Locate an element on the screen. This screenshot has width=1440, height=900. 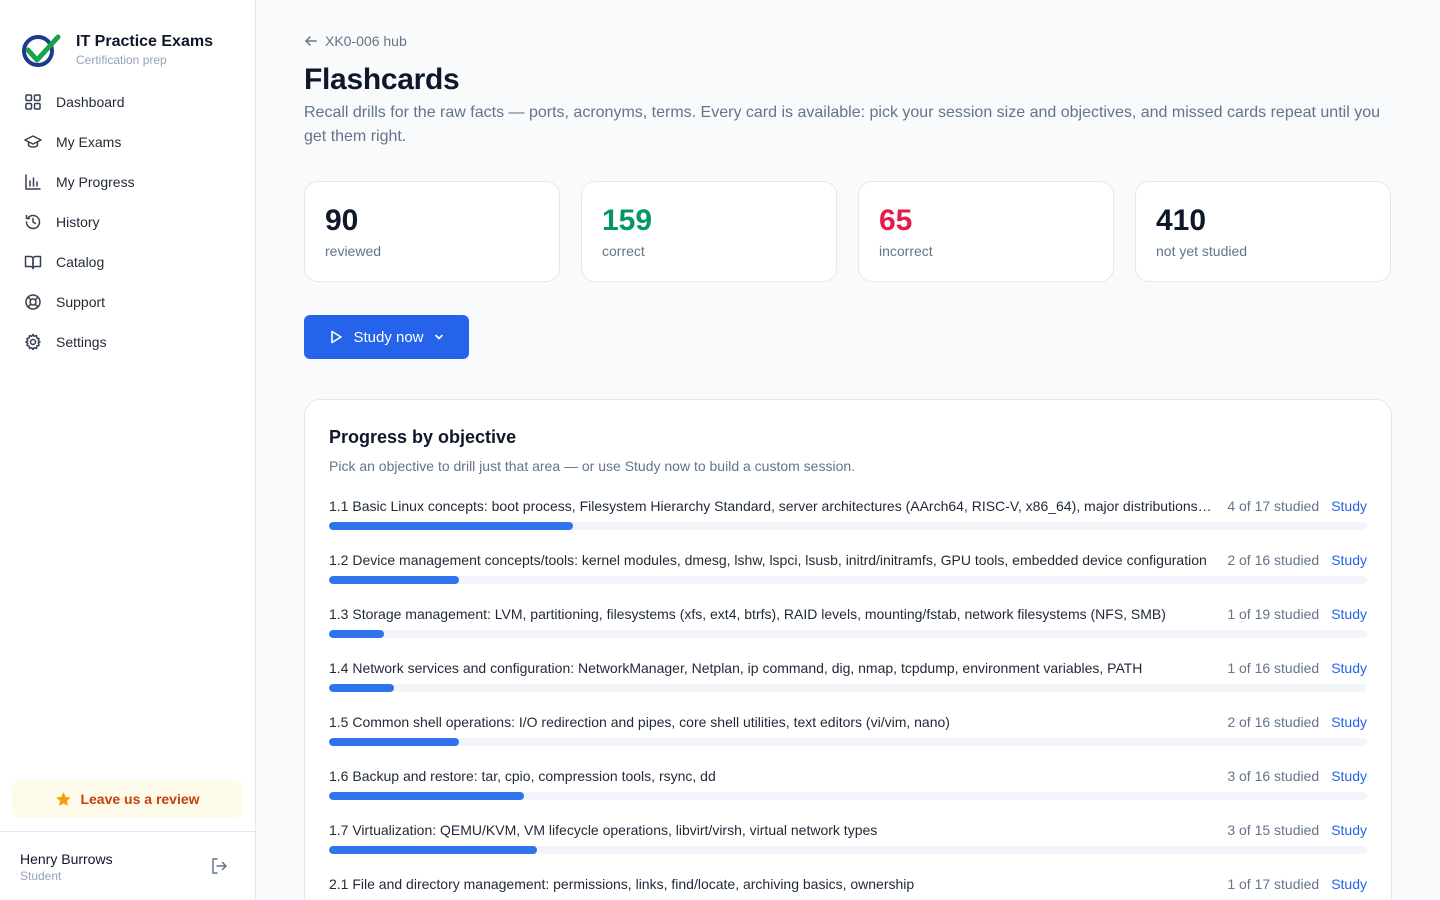
brand: IT Practice Exams Certification prep is located at coordinates (127, 39).